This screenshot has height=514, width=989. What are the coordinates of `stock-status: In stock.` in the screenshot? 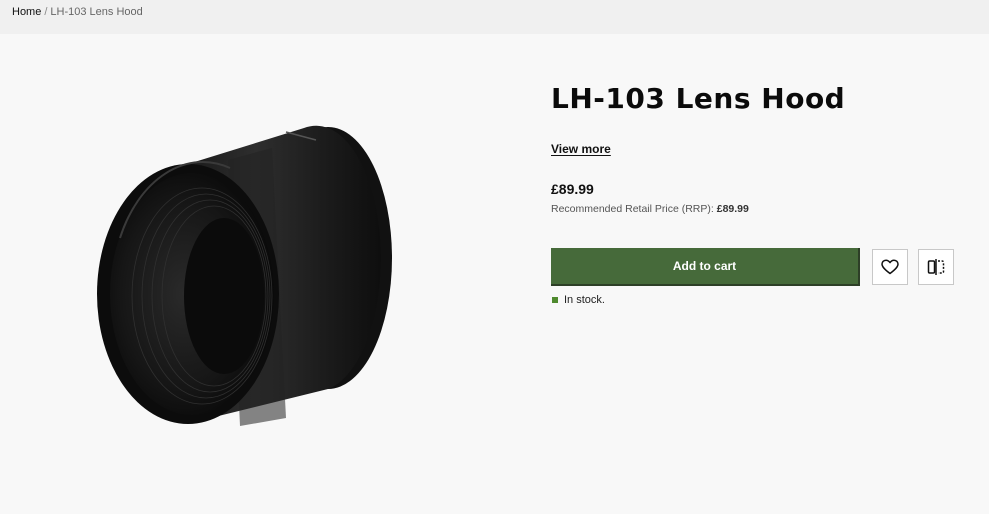 It's located at (578, 300).